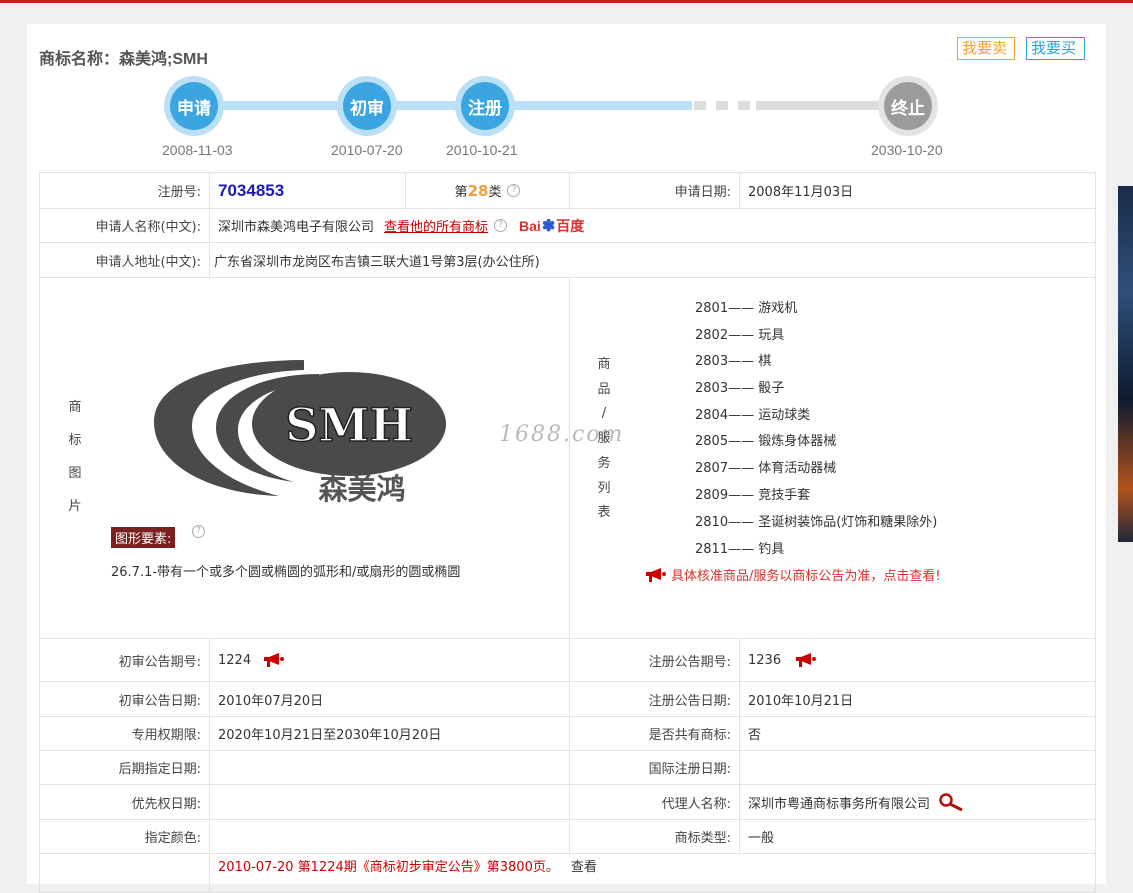 The image size is (1133, 893). What do you see at coordinates (124, 802) in the screenshot?
I see `priority-date-label: 优先权日期:` at bounding box center [124, 802].